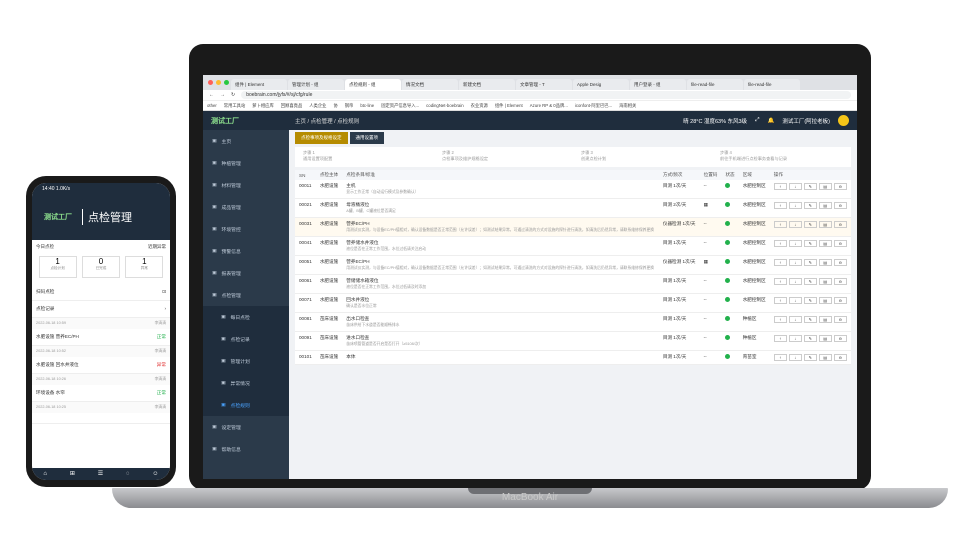 The image size is (953, 552). I want to click on user-menu: 测试工厂(阿拉老板), so click(806, 121).